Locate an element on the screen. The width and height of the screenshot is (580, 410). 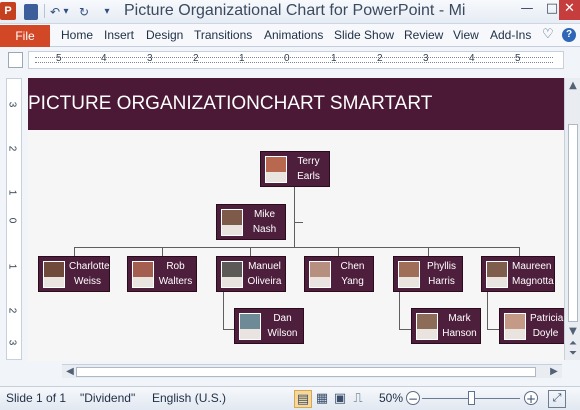
slide-title: PICTURE ORGANIZATIONCHART SMARTART is located at coordinates (230, 104).